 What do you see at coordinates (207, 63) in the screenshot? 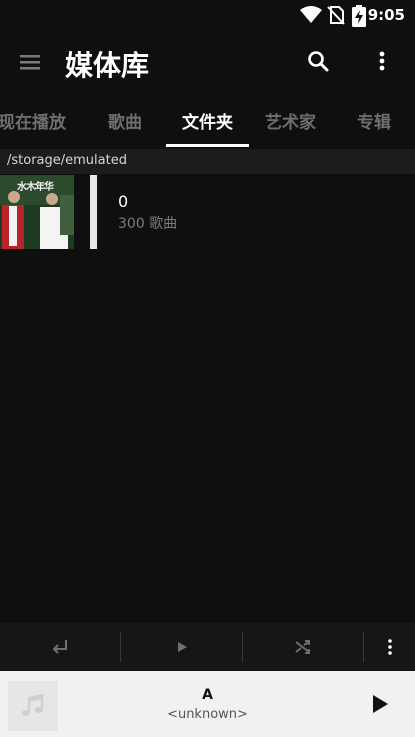
I see `app-bar: 媒体库` at bounding box center [207, 63].